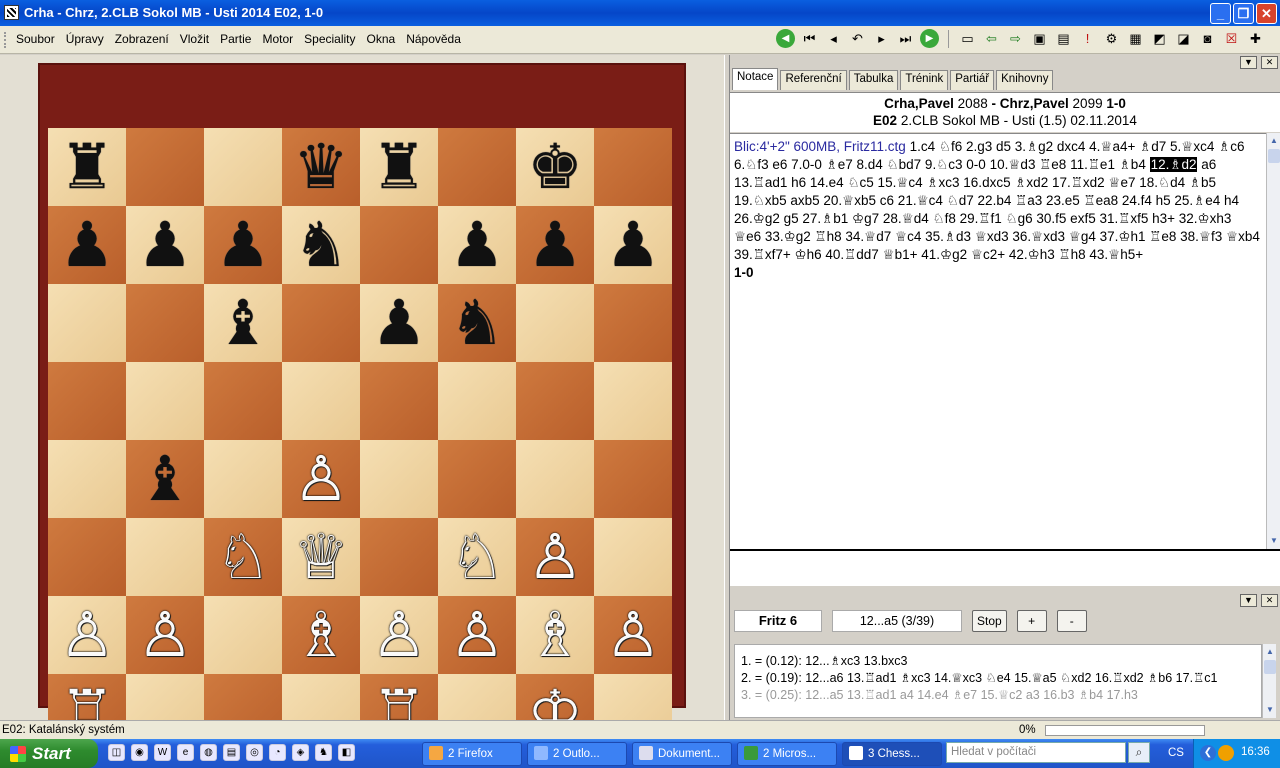 This screenshot has height=768, width=1280. I want to click on square-c7: ♟, so click(243, 245).